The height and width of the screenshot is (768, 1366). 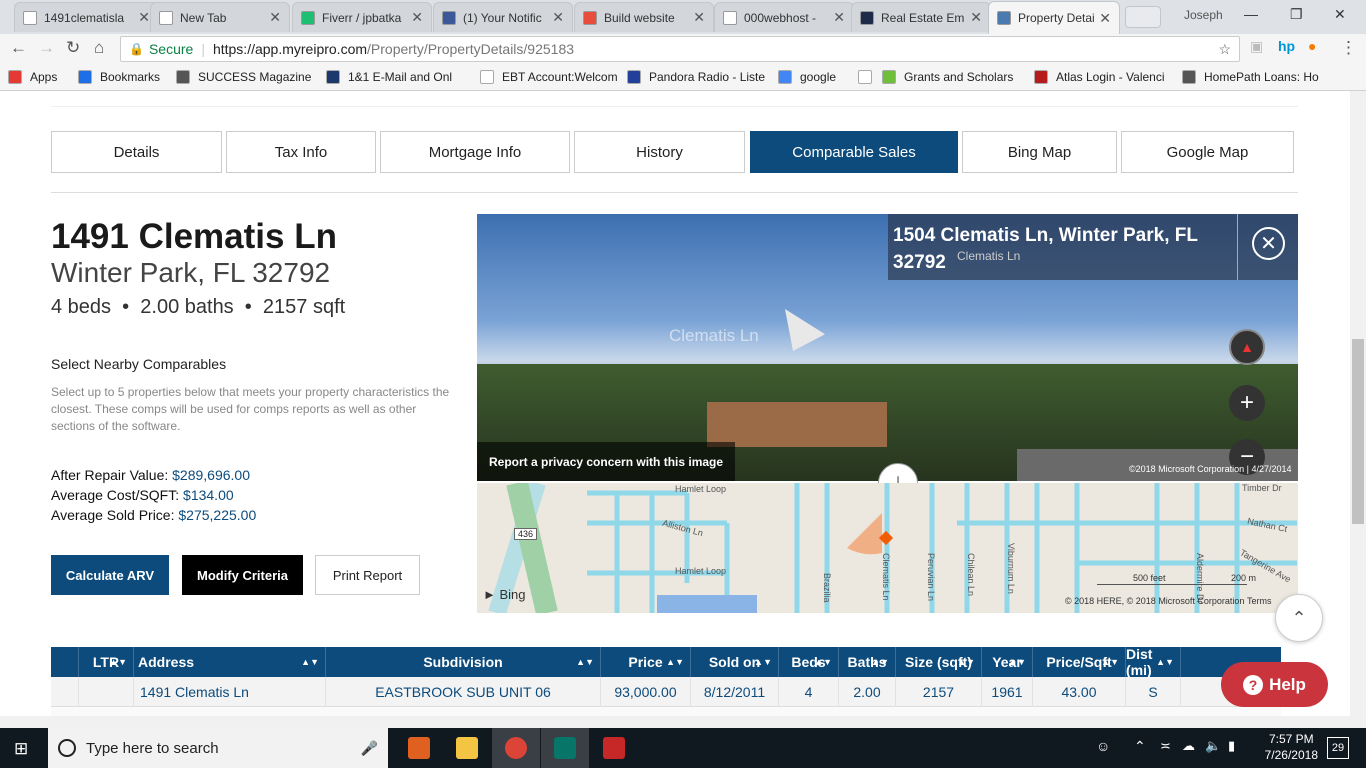 What do you see at coordinates (369, 748) in the screenshot?
I see `microphone-icon: 🎤` at bounding box center [369, 748].